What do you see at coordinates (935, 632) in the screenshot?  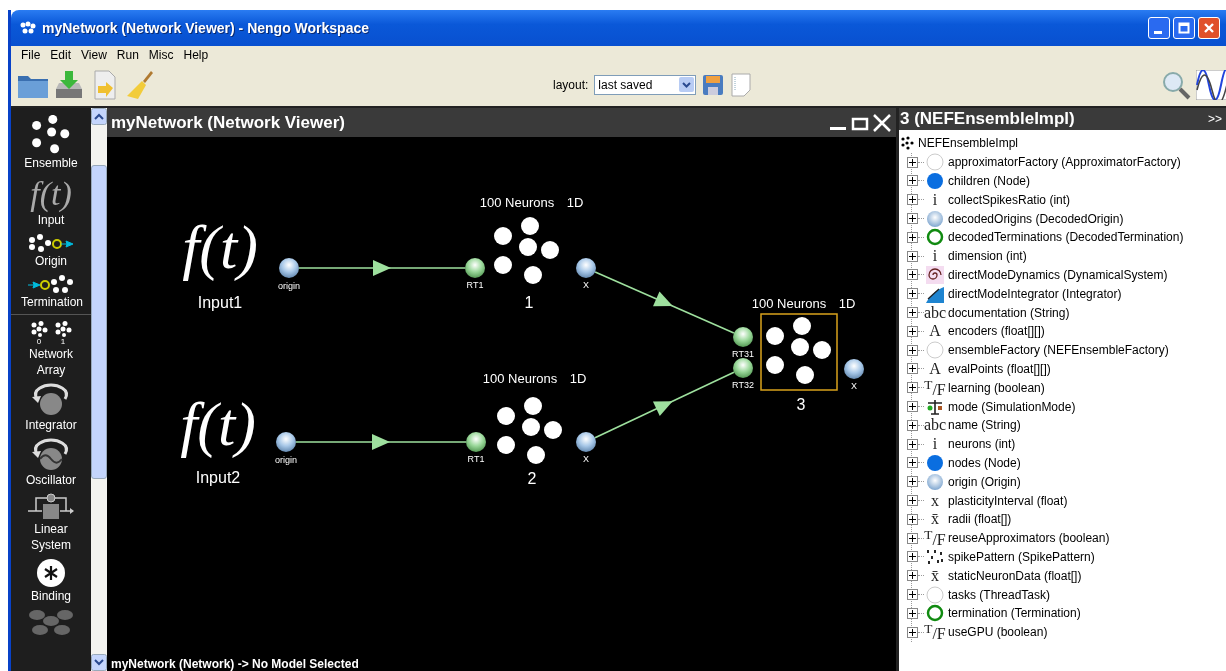 I see `type-glyph: $^{T}$/F` at bounding box center [935, 632].